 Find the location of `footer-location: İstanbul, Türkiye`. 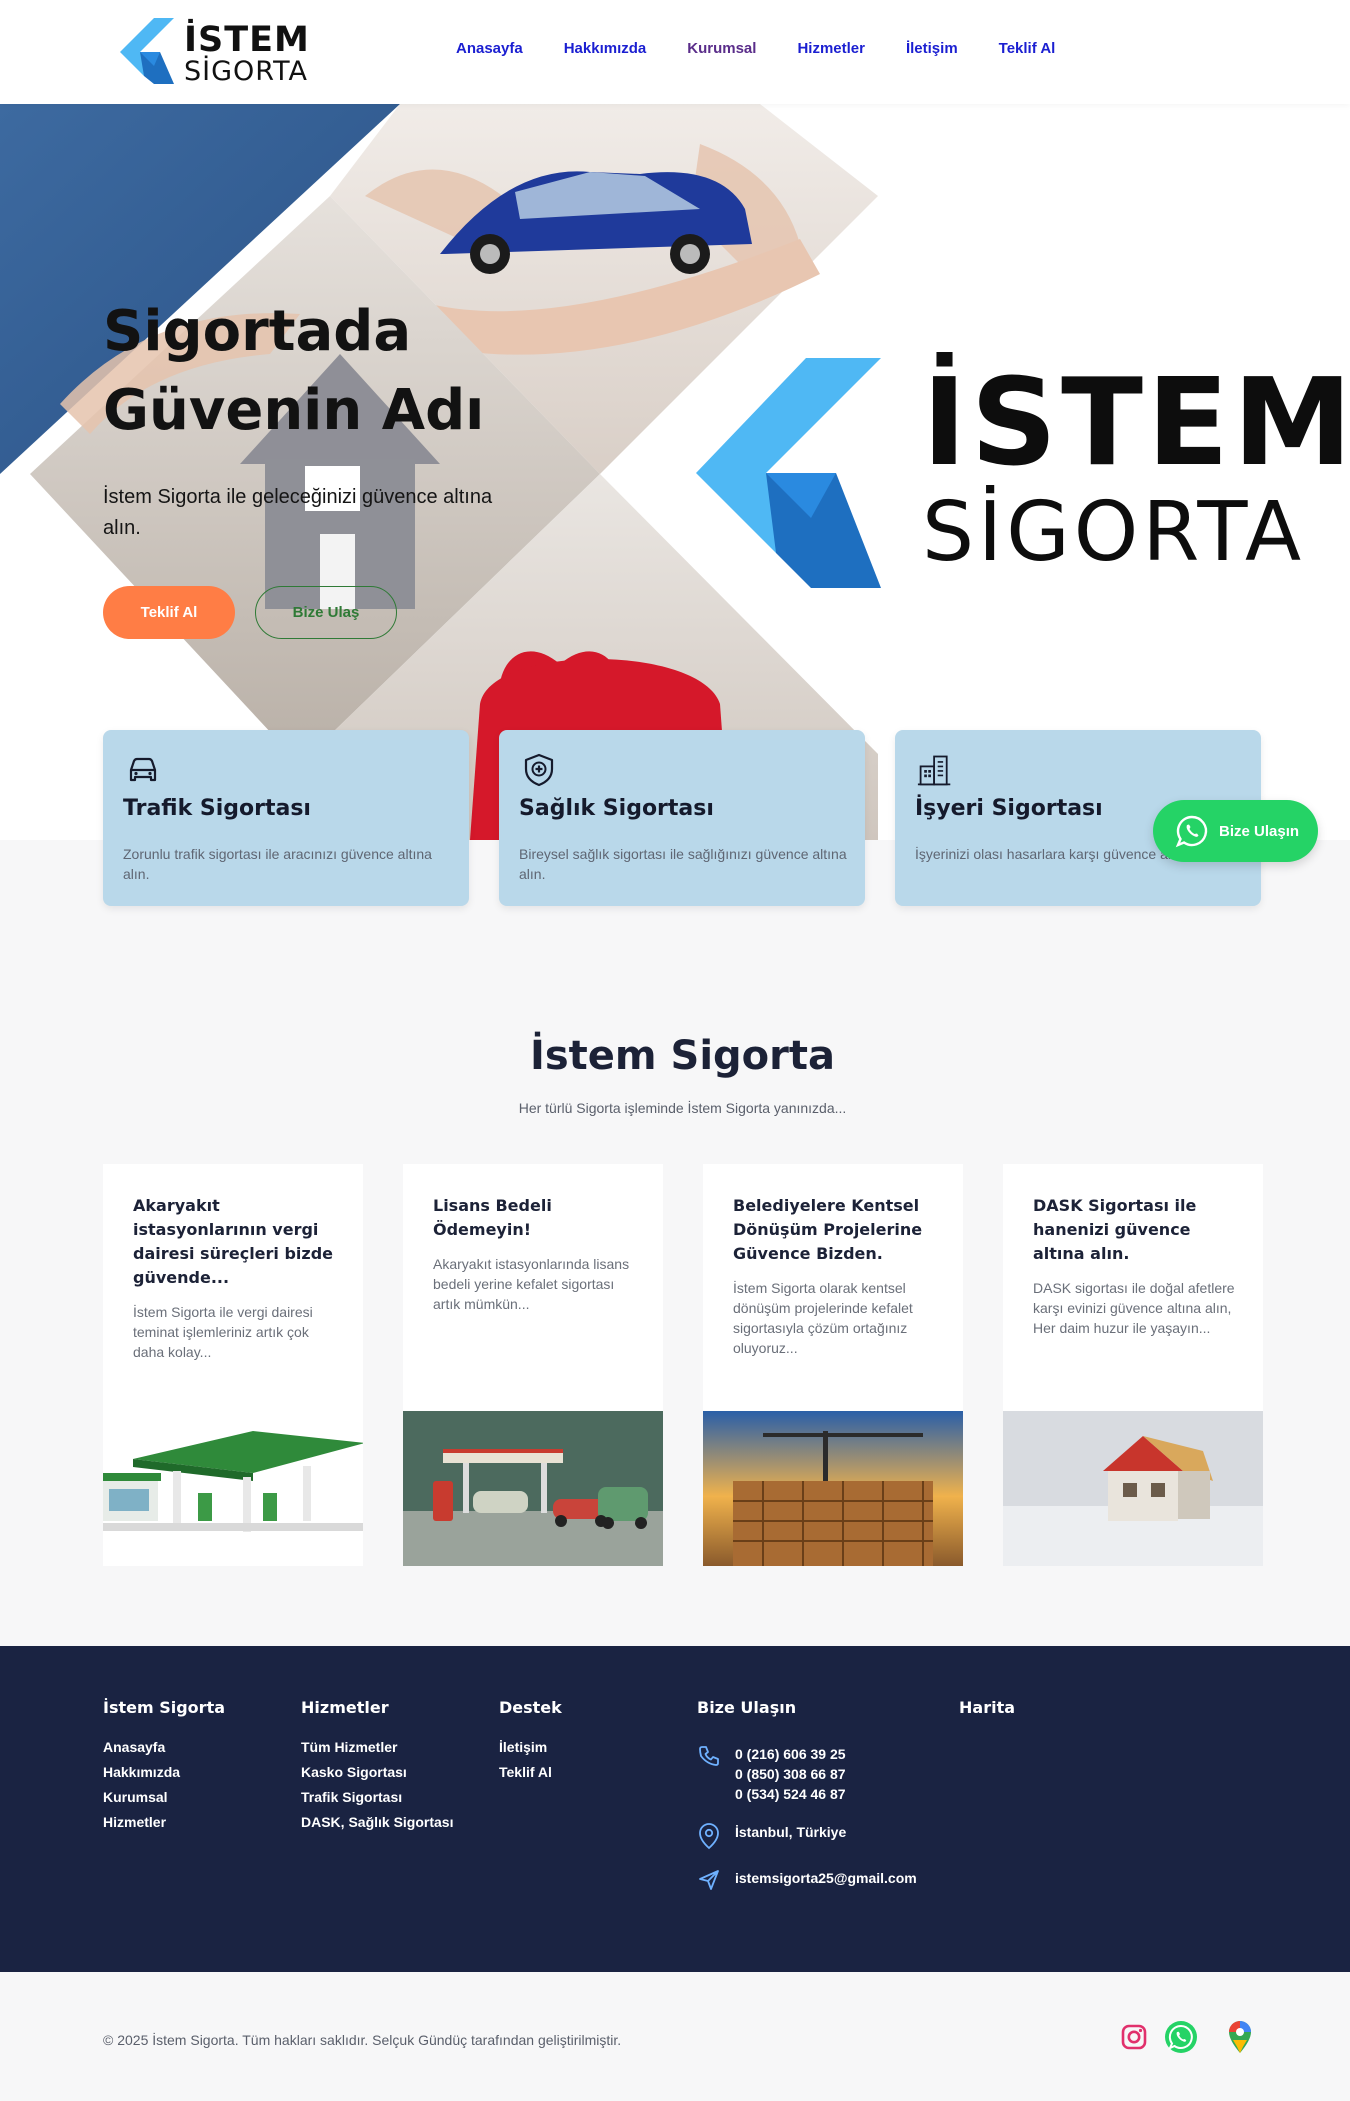

footer-location: İstanbul, Türkiye is located at coordinates (771, 1836).